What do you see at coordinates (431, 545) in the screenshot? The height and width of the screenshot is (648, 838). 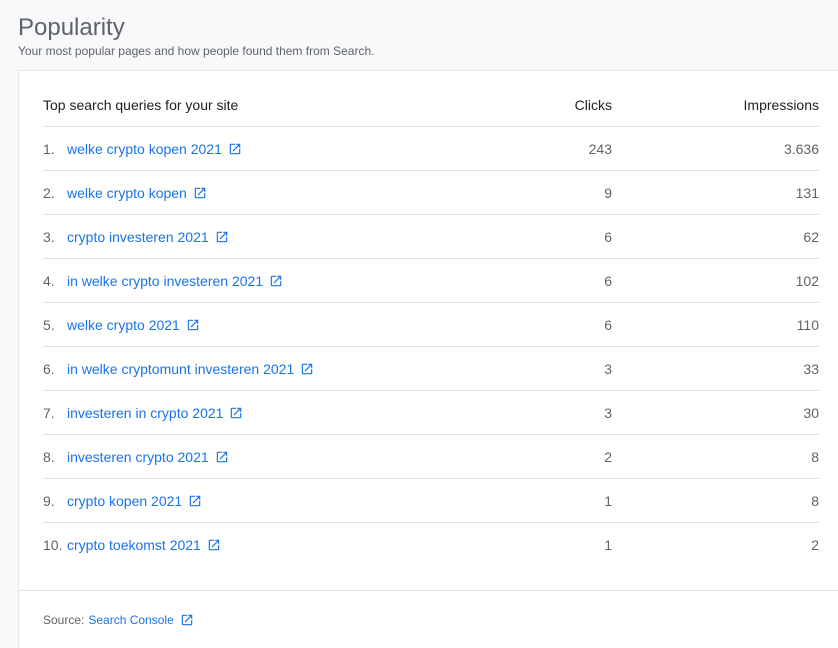 I see `table-row: 10. crypto toekomst 2021 1 2` at bounding box center [431, 545].